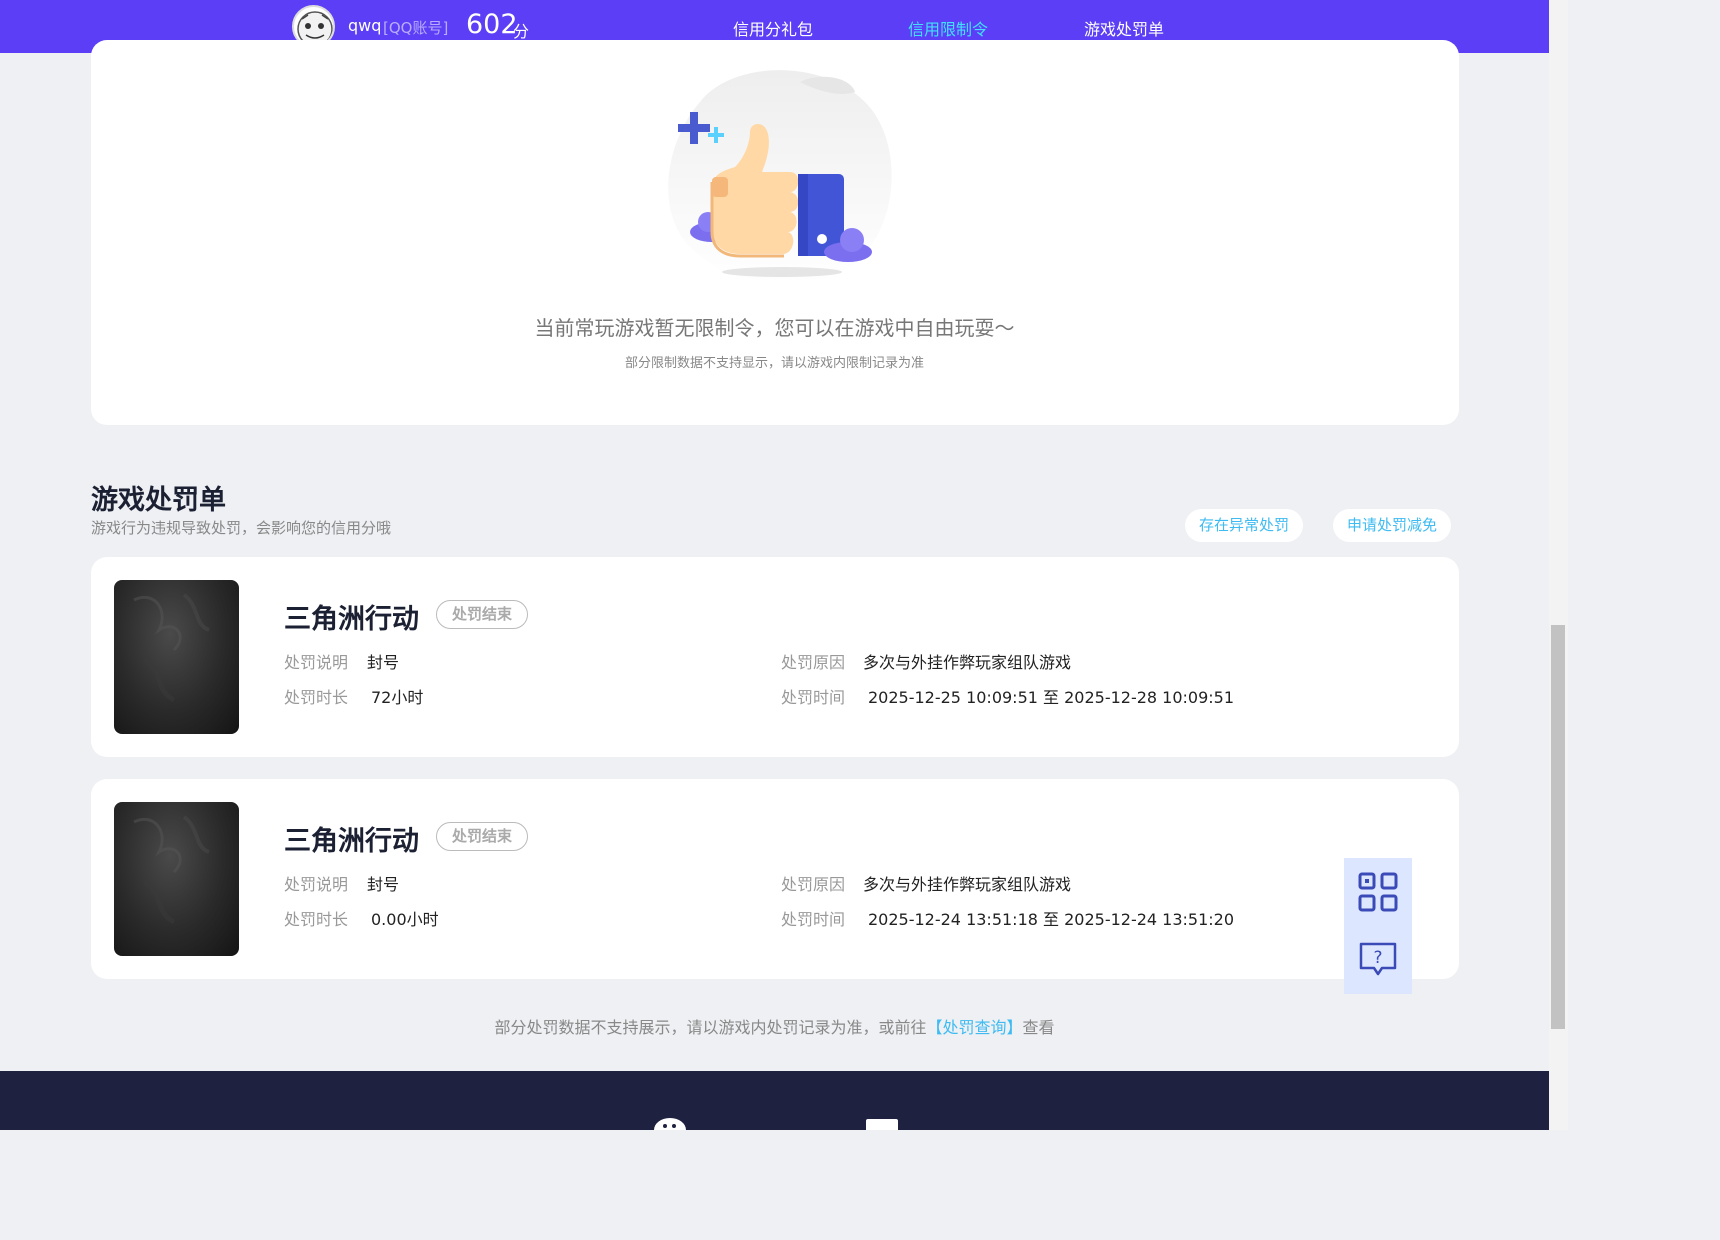 This screenshot has height=1240, width=1720. Describe the element at coordinates (1392, 525) in the screenshot. I see `apply-penalty-reduction-button: 申请处罚减免` at that location.